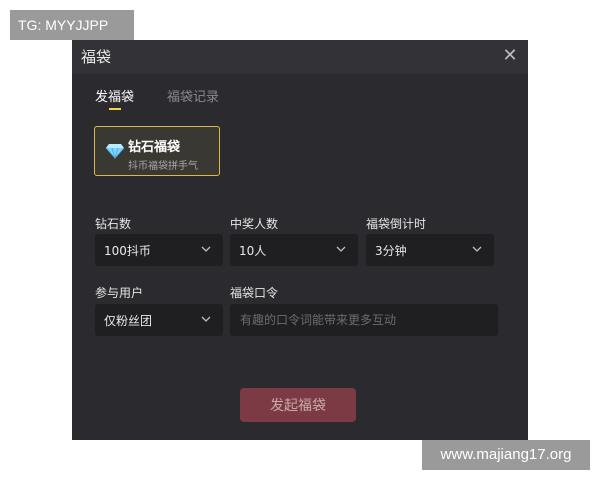 Image resolution: width=600 pixels, height=480 pixels. I want to click on participants-label: 参与用户, so click(119, 293).